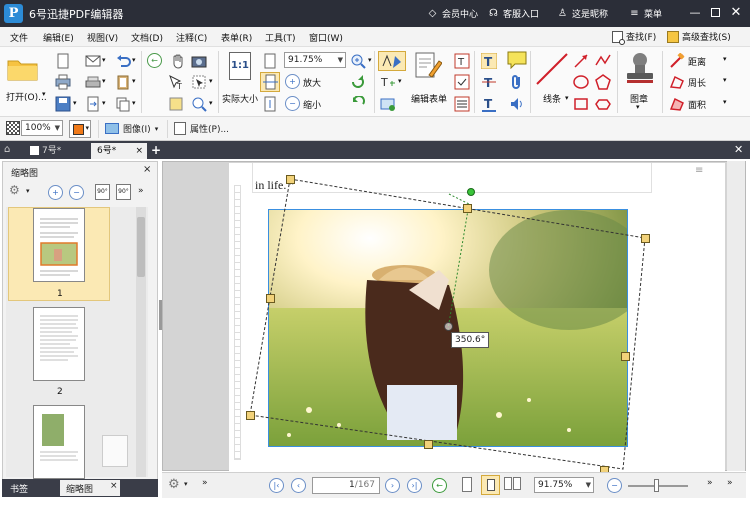 The width and height of the screenshot is (750, 505). I want to click on zoom-slider-thumb, so click(656, 485).